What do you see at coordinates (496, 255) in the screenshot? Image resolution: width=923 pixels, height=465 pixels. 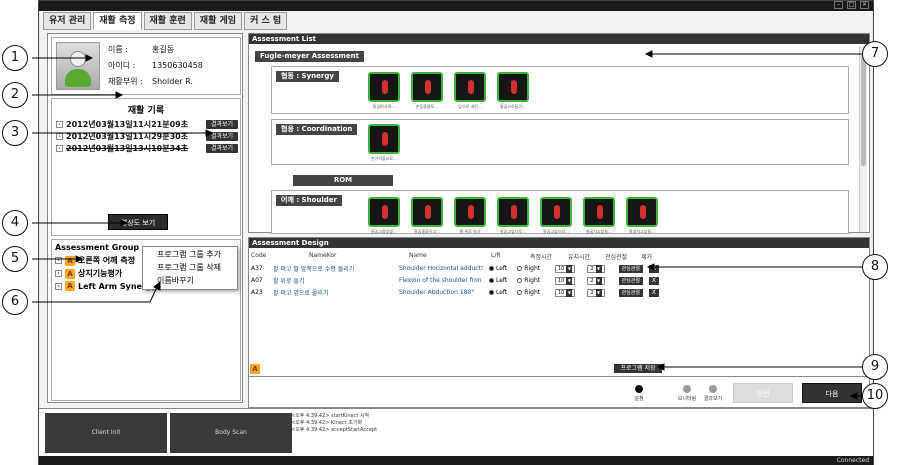 I see `col-lr: L/R` at bounding box center [496, 255].